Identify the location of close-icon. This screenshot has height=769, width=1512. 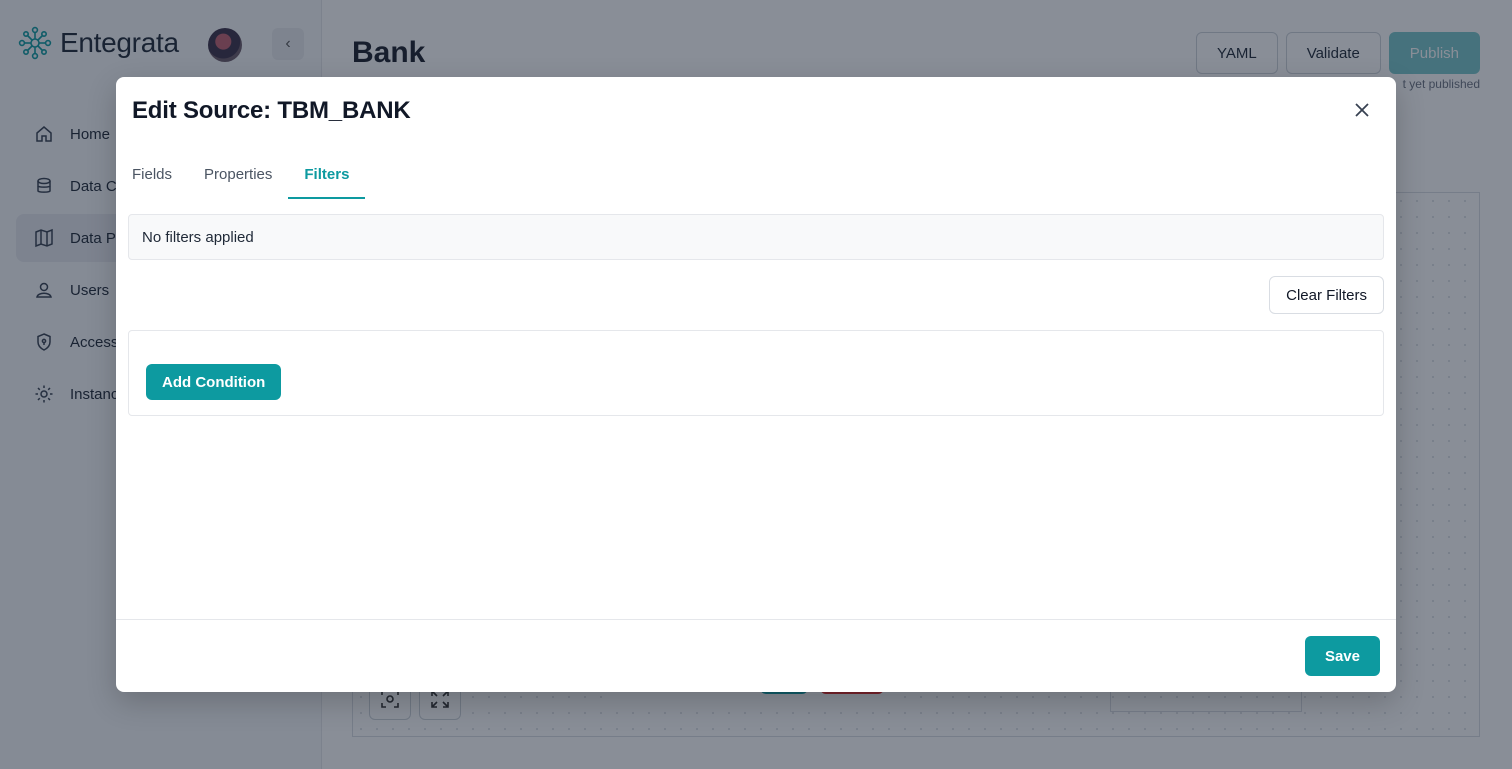
(1362, 110).